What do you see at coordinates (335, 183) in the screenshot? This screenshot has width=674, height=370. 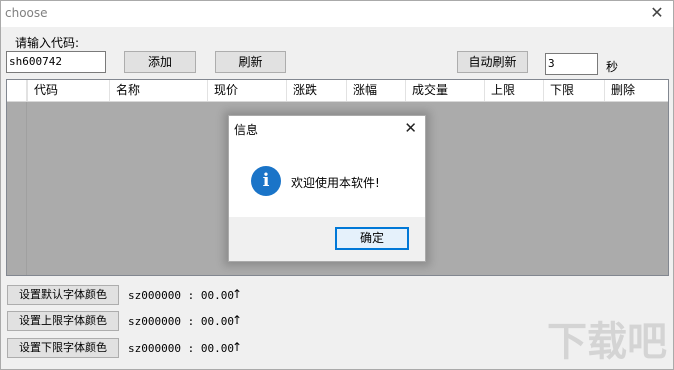 I see `dialog-message: 欢迎使用本软件!` at bounding box center [335, 183].